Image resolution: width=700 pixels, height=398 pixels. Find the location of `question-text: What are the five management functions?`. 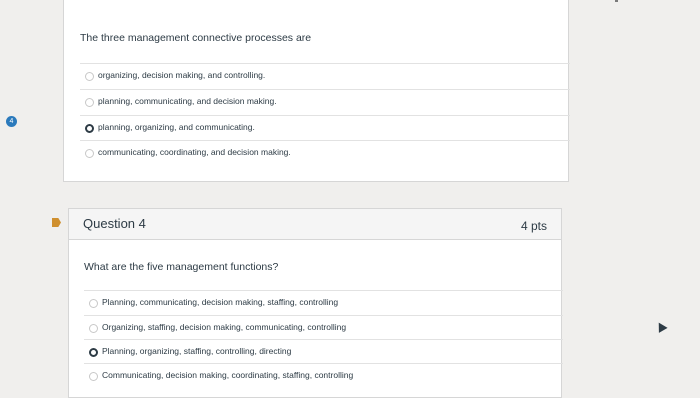

question-text: What are the five management functions? is located at coordinates (181, 267).